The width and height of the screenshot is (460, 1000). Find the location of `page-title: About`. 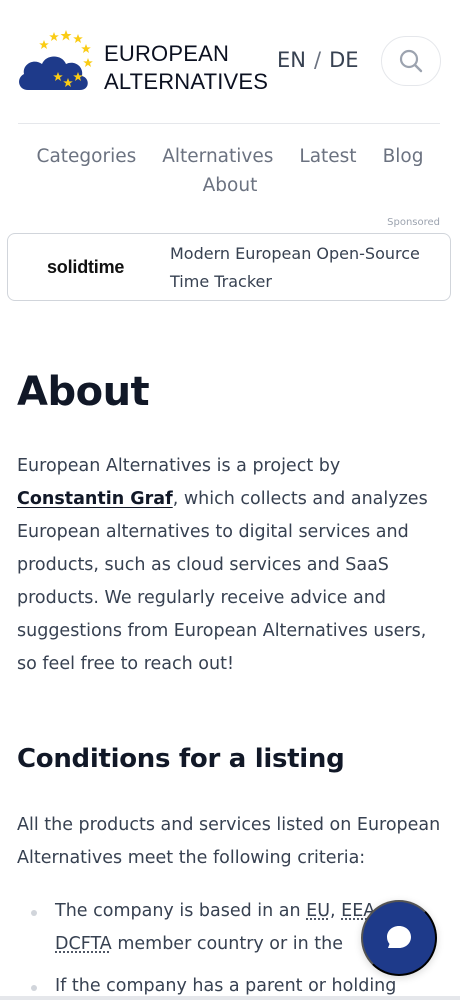

page-title: About is located at coordinates (83, 392).